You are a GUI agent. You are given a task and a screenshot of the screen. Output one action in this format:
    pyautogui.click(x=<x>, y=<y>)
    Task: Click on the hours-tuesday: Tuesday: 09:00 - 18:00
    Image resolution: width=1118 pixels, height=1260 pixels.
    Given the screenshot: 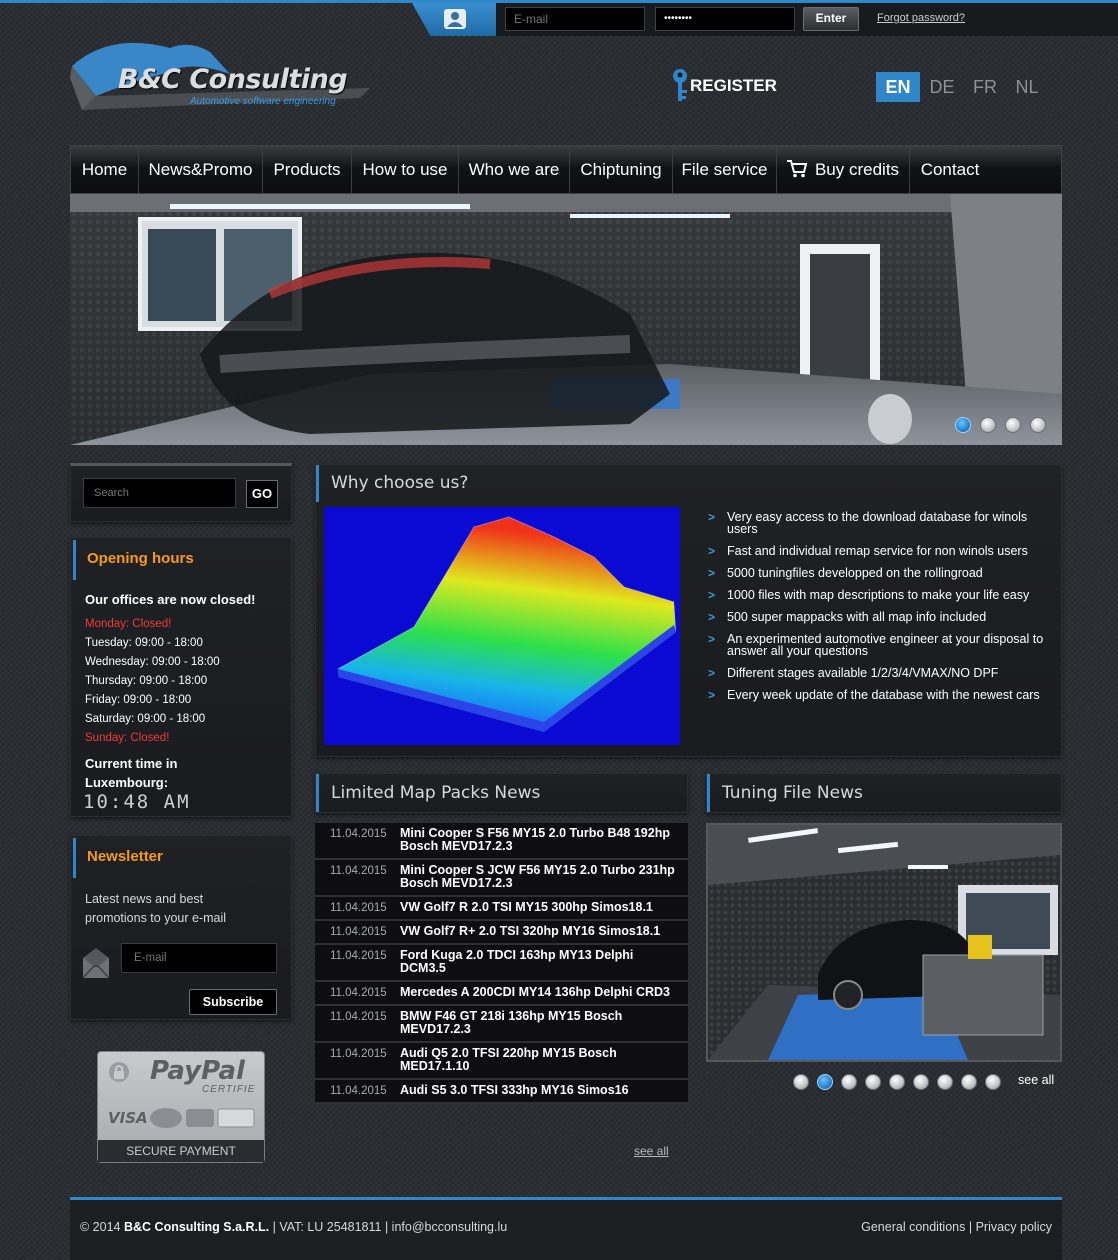 What is the action you would take?
    pyautogui.click(x=144, y=643)
    